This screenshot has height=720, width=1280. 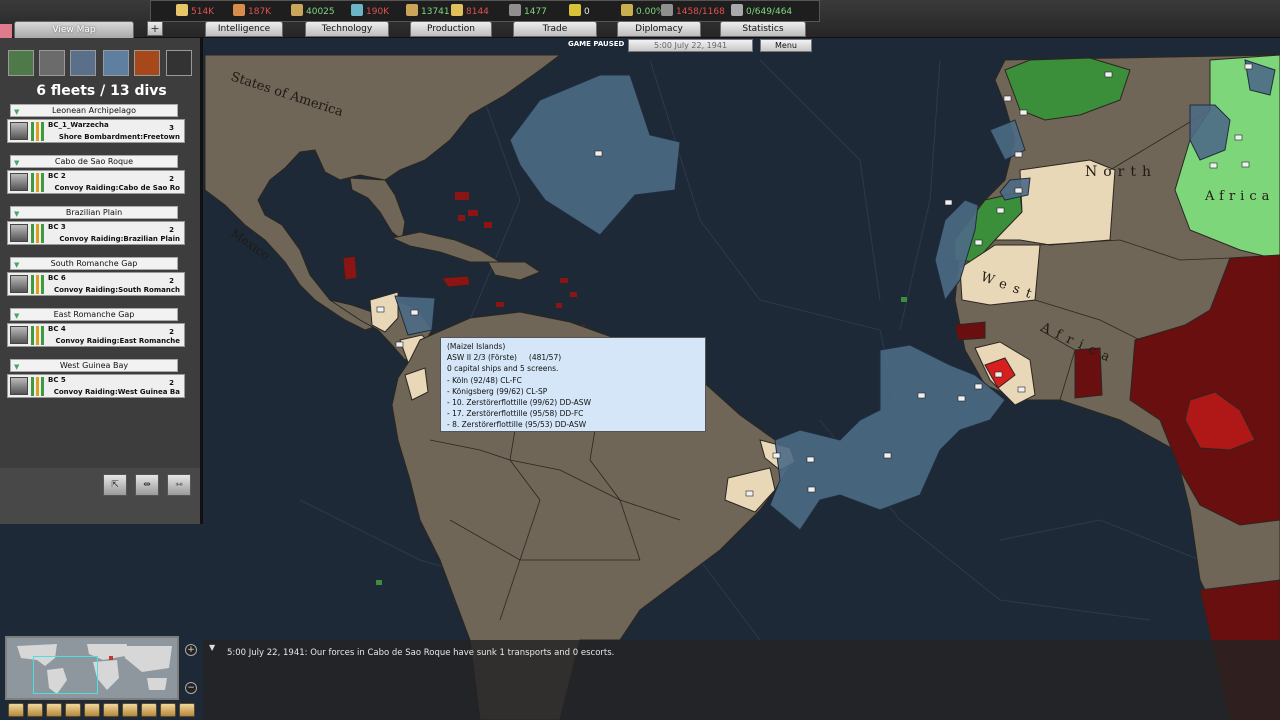 I want to click on resource-6: 1477, so click(x=528, y=11).